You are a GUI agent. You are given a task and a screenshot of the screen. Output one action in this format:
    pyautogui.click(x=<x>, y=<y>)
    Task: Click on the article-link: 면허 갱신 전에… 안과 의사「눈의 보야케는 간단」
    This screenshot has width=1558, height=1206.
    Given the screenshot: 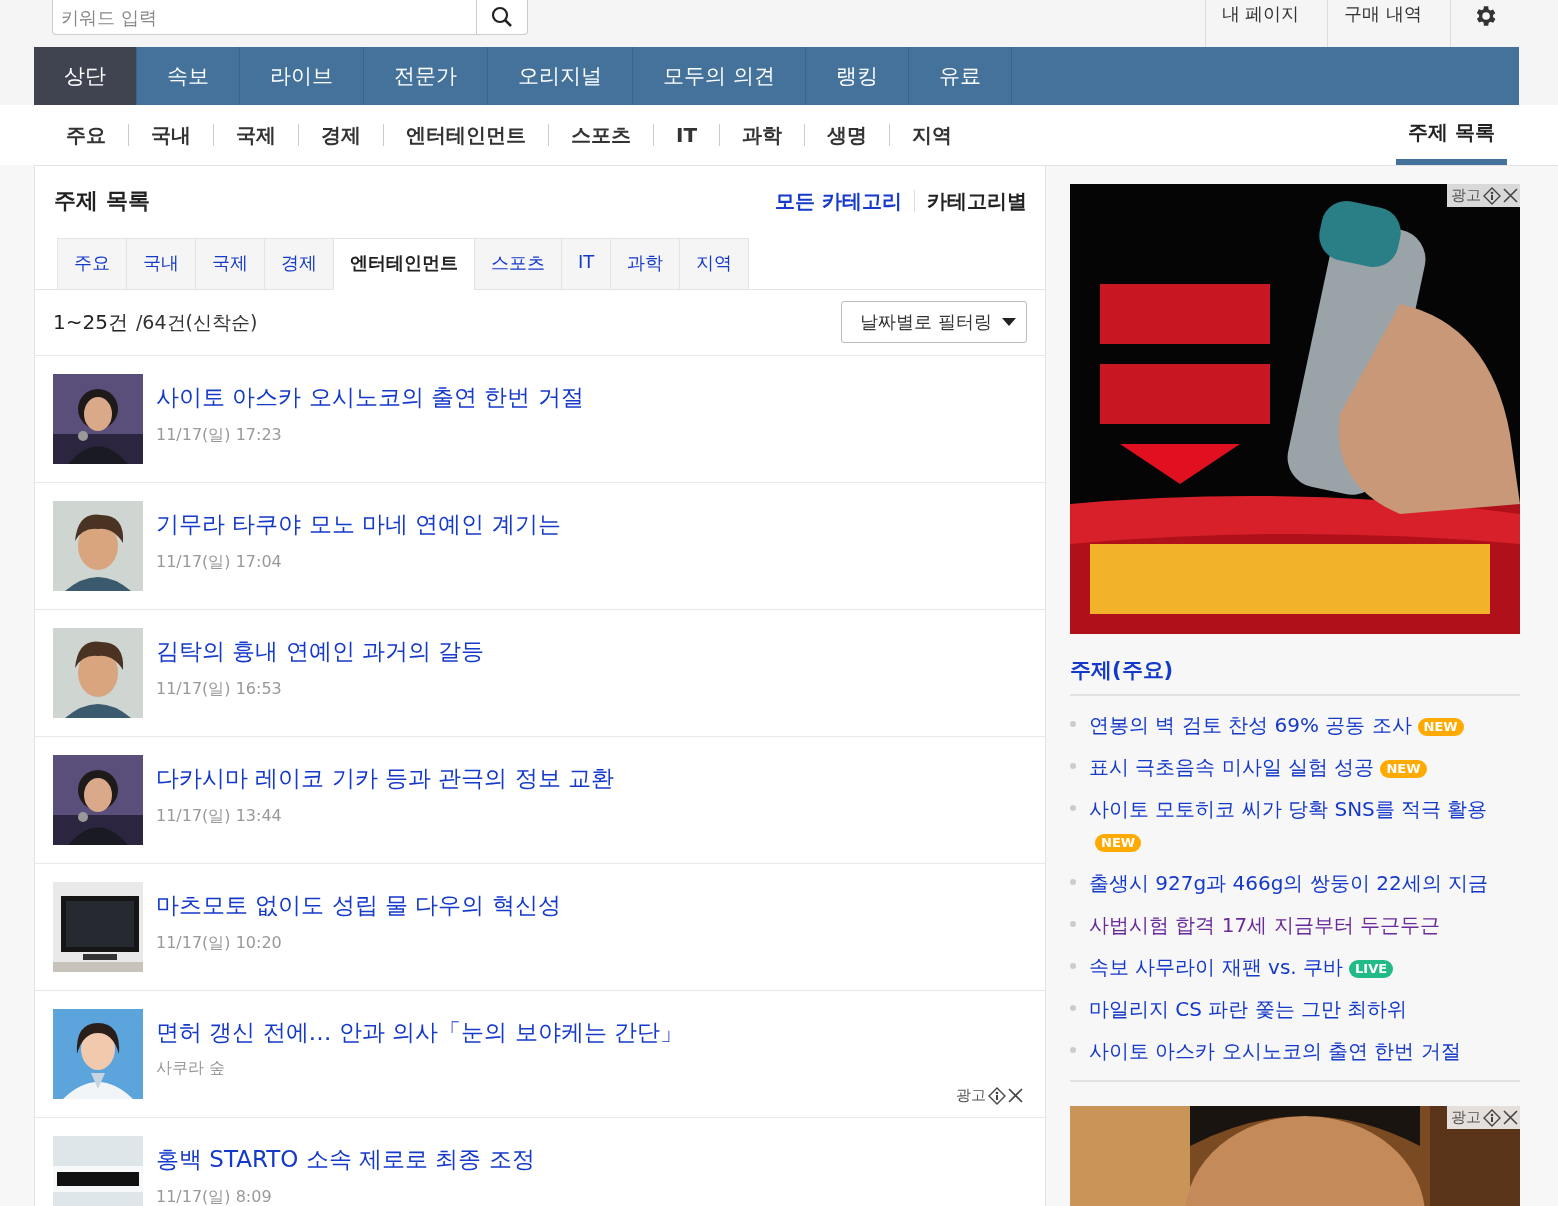 What is the action you would take?
    pyautogui.click(x=419, y=1032)
    